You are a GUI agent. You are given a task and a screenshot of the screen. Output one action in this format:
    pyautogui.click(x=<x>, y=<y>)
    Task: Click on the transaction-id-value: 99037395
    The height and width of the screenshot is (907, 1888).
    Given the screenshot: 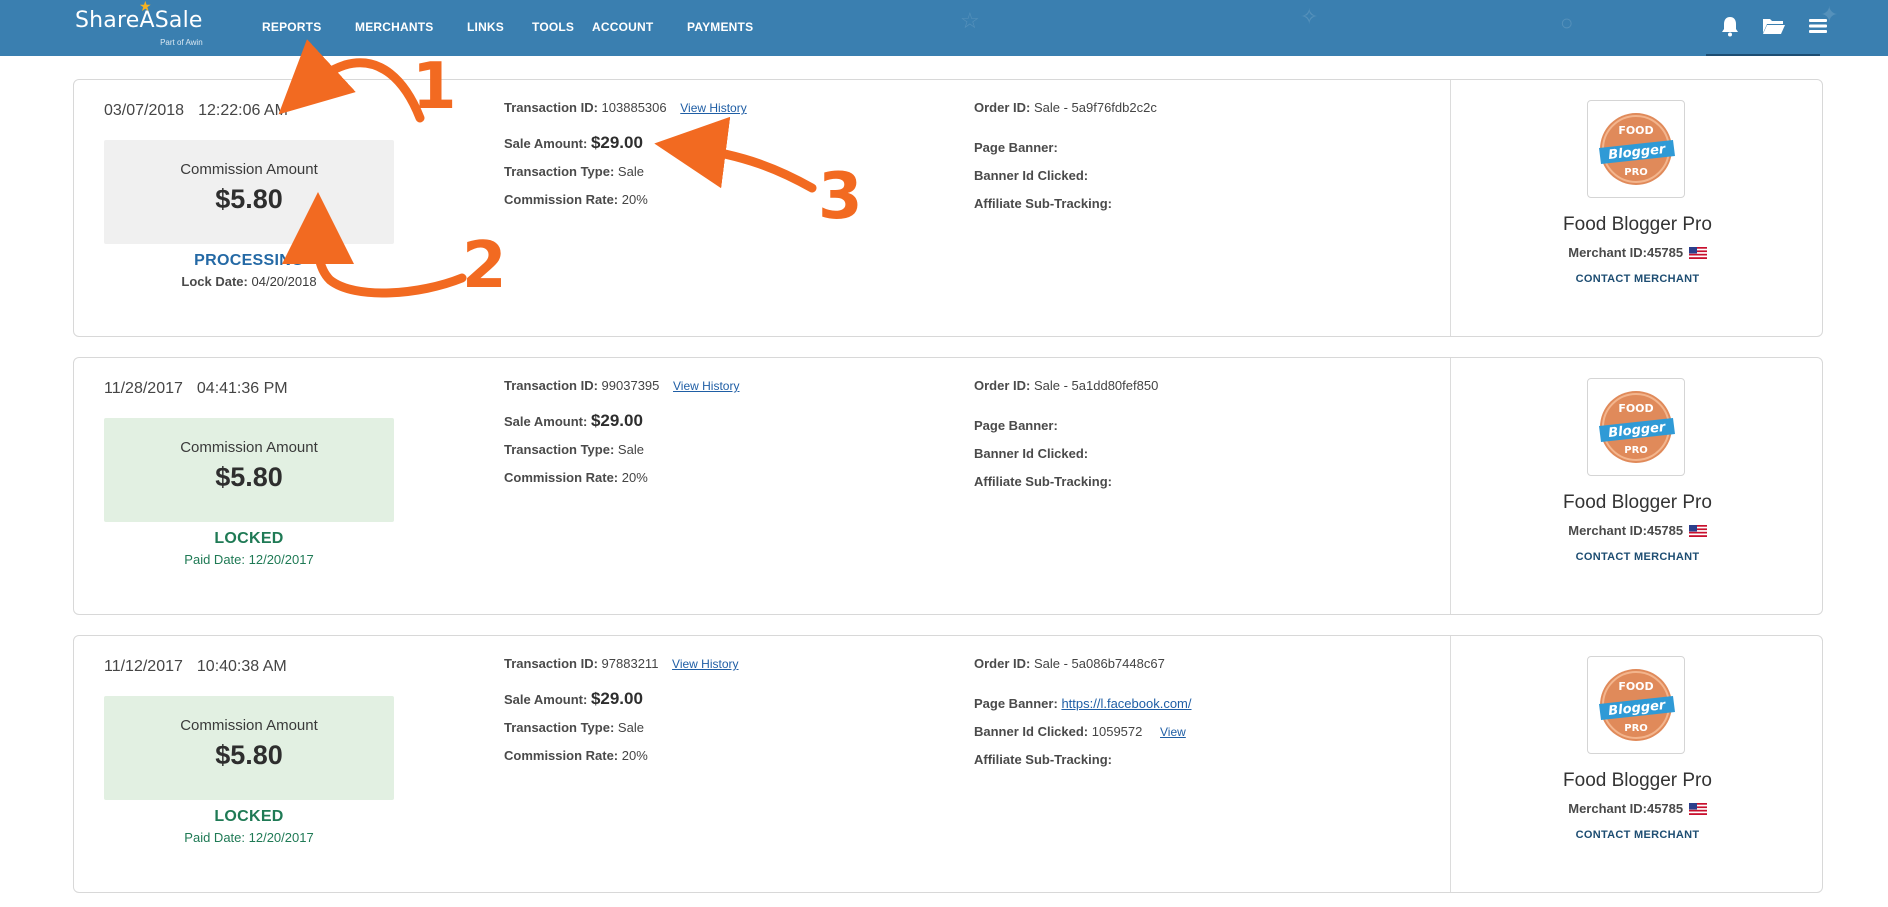 What is the action you would take?
    pyautogui.click(x=630, y=385)
    